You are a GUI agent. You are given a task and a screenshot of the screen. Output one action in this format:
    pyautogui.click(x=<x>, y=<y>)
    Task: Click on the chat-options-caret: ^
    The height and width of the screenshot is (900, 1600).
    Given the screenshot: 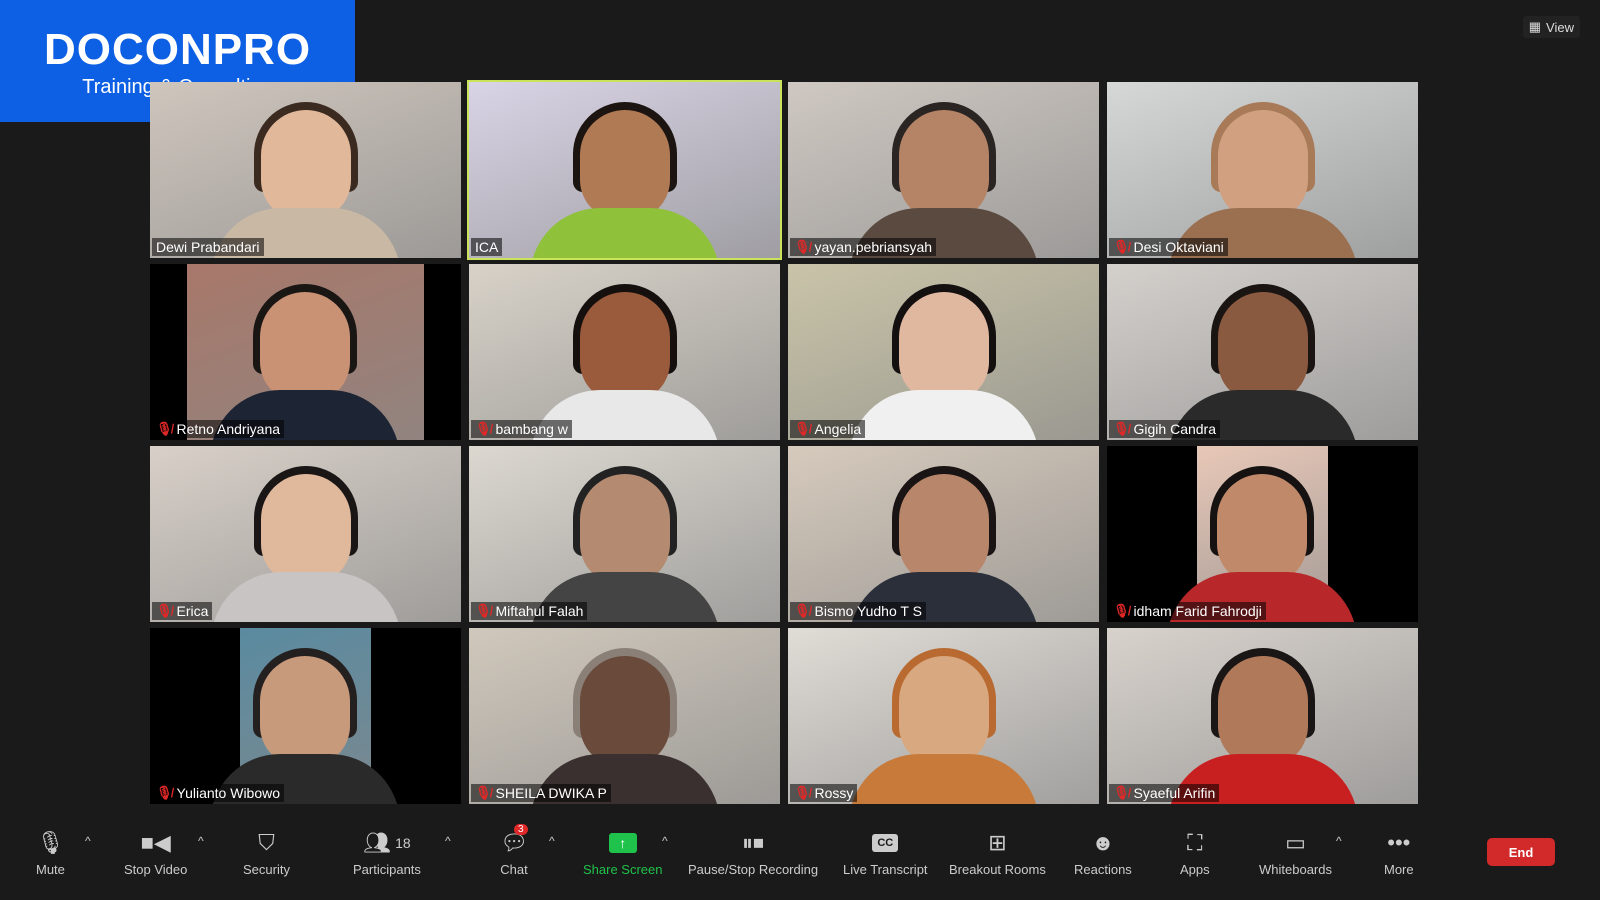 What is the action you would take?
    pyautogui.click(x=552, y=841)
    